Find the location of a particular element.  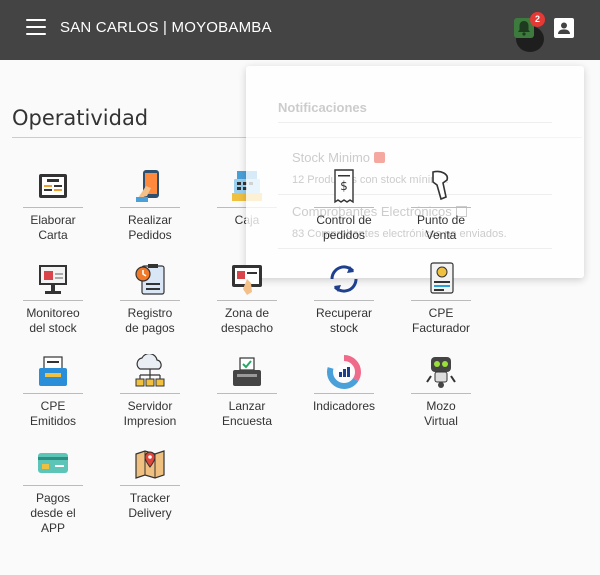

refresh-icon is located at coordinates (344, 279).